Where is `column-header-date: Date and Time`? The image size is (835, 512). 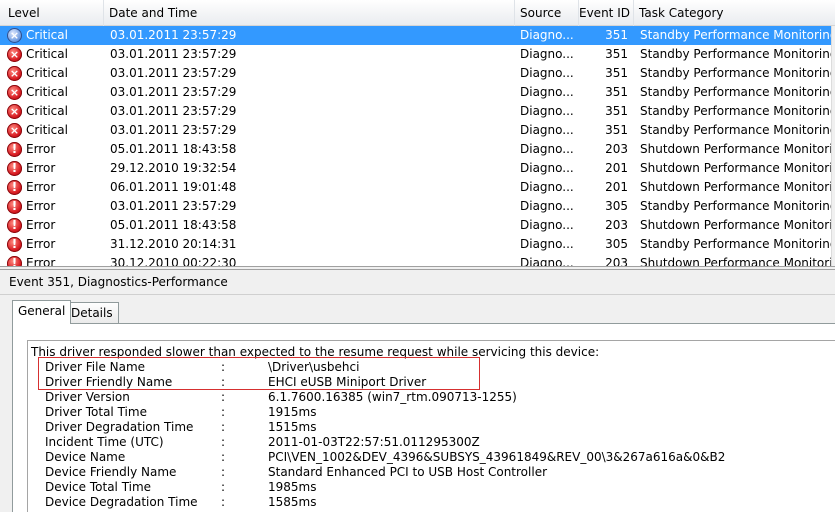 column-header-date: Date and Time is located at coordinates (309, 13).